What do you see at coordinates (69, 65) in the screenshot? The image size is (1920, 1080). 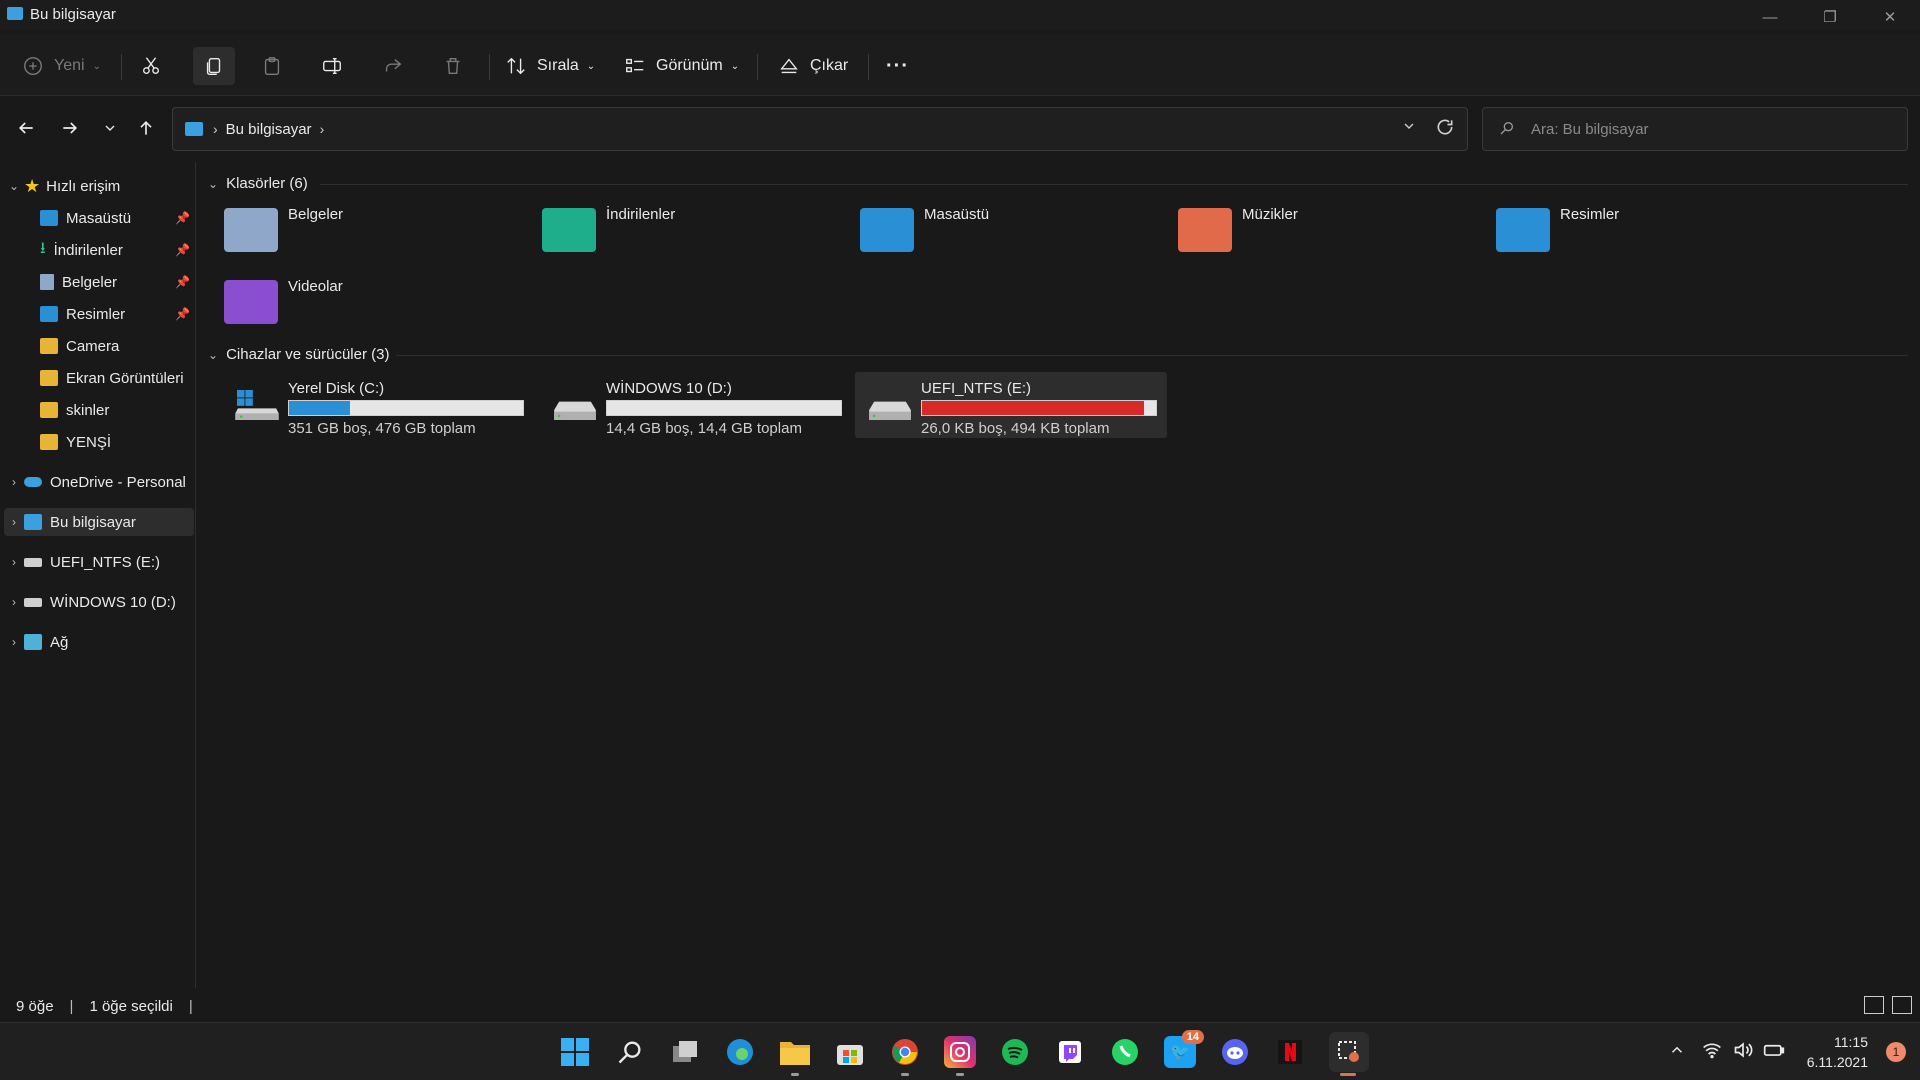 I see `new-label: Yeni` at bounding box center [69, 65].